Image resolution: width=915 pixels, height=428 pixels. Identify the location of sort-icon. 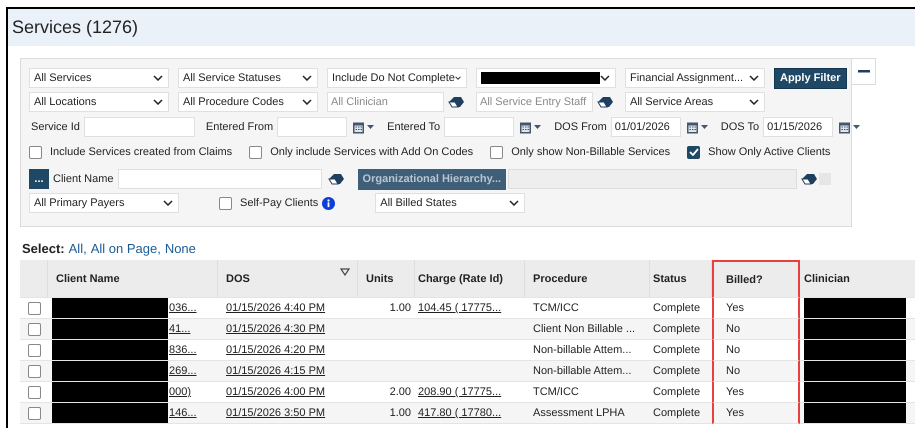
(345, 272).